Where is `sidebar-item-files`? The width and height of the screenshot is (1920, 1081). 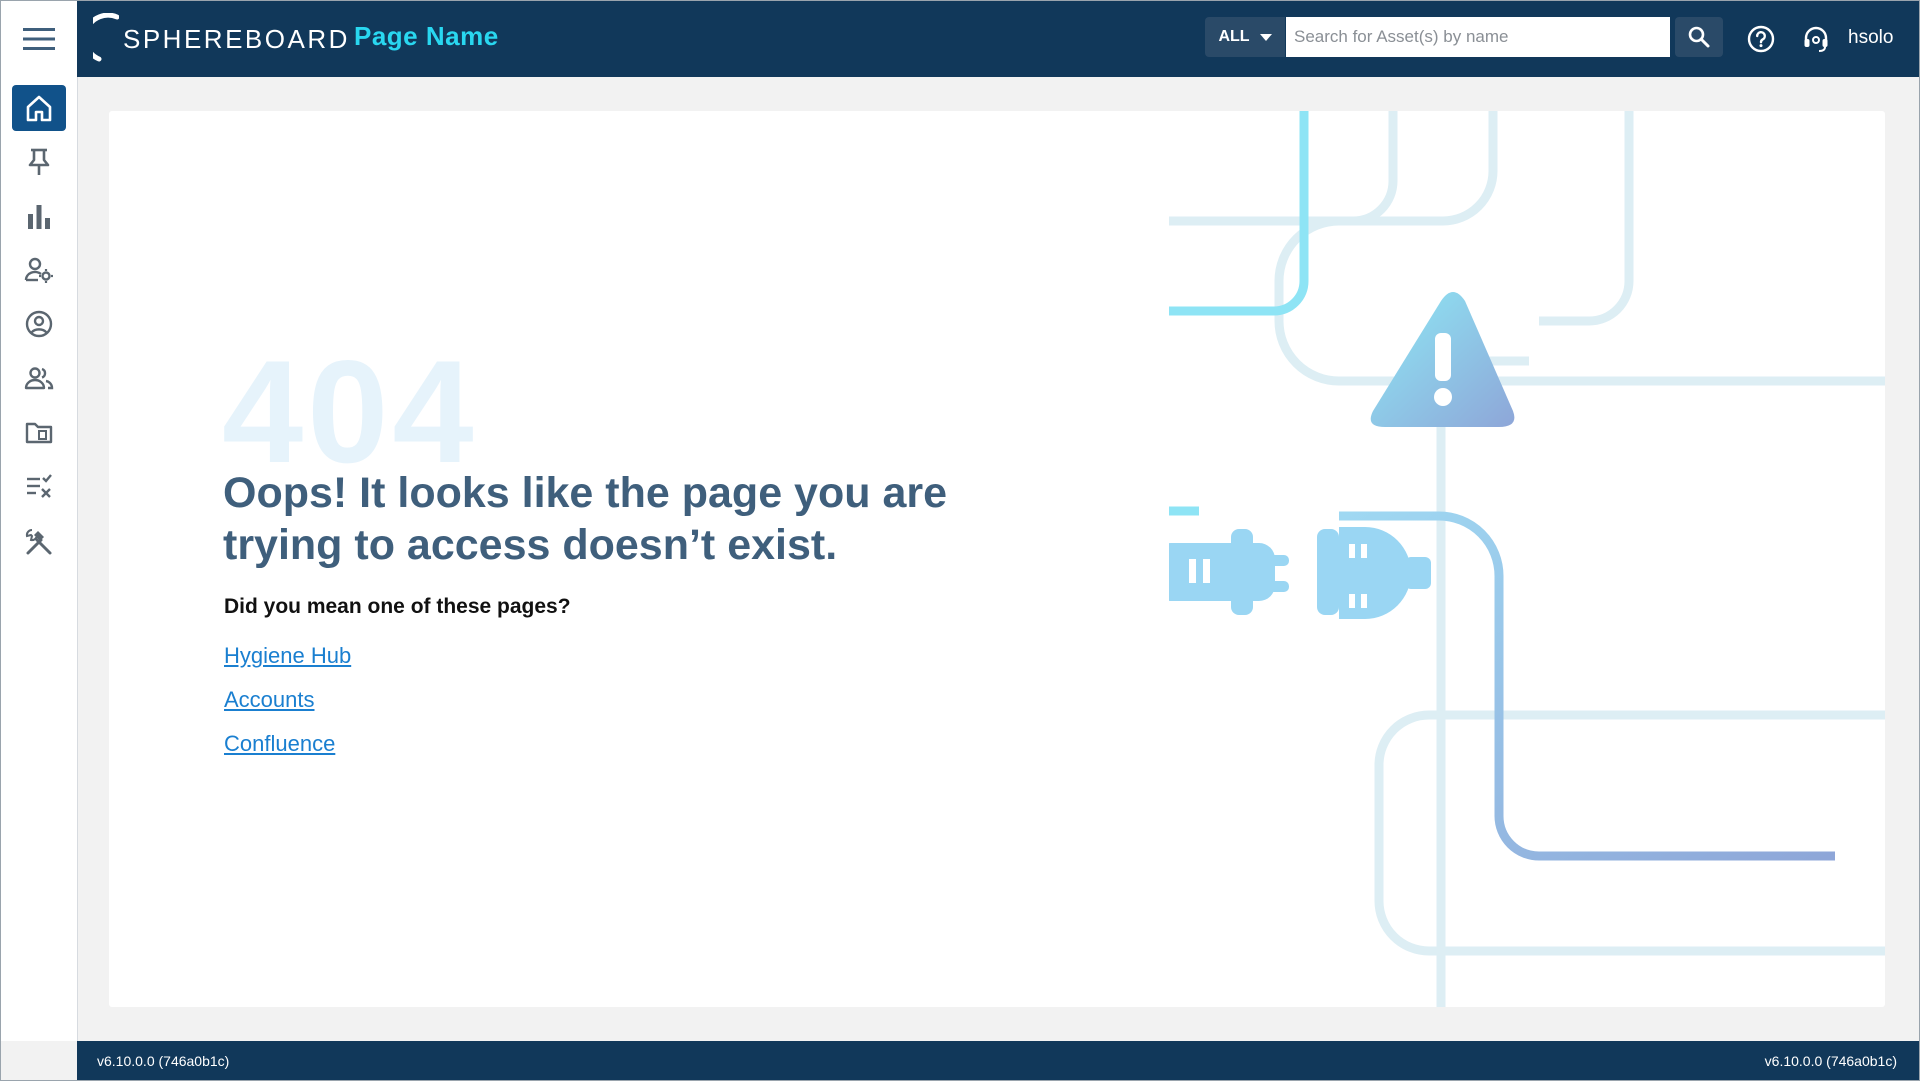 sidebar-item-files is located at coordinates (39, 432).